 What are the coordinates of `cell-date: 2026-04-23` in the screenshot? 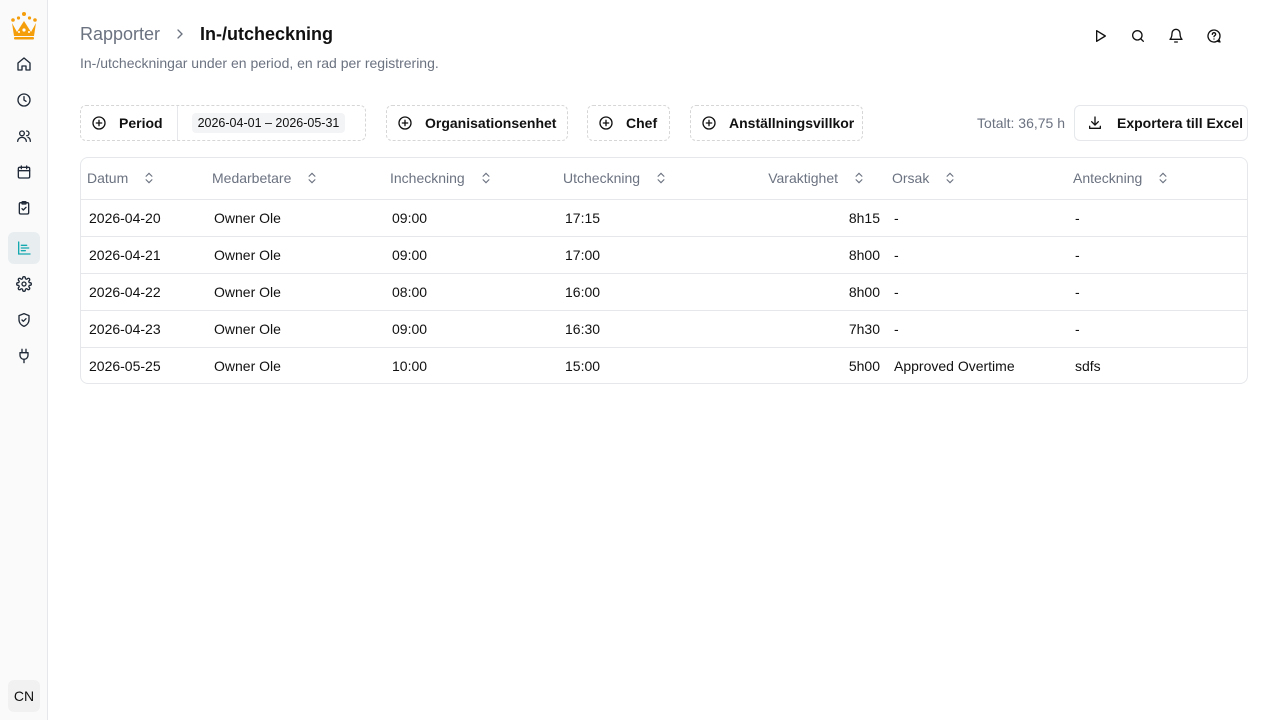 It's located at (143, 329).